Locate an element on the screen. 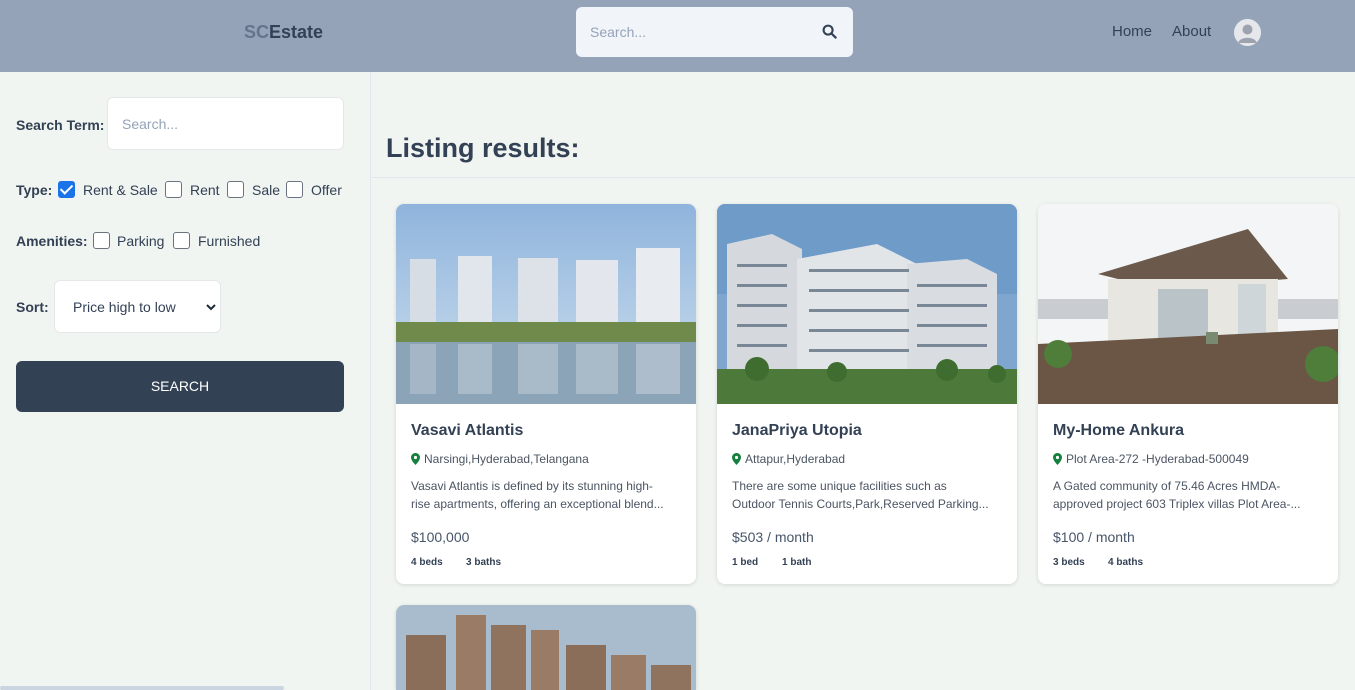  chevron-down-icon is located at coordinates (211, 309).